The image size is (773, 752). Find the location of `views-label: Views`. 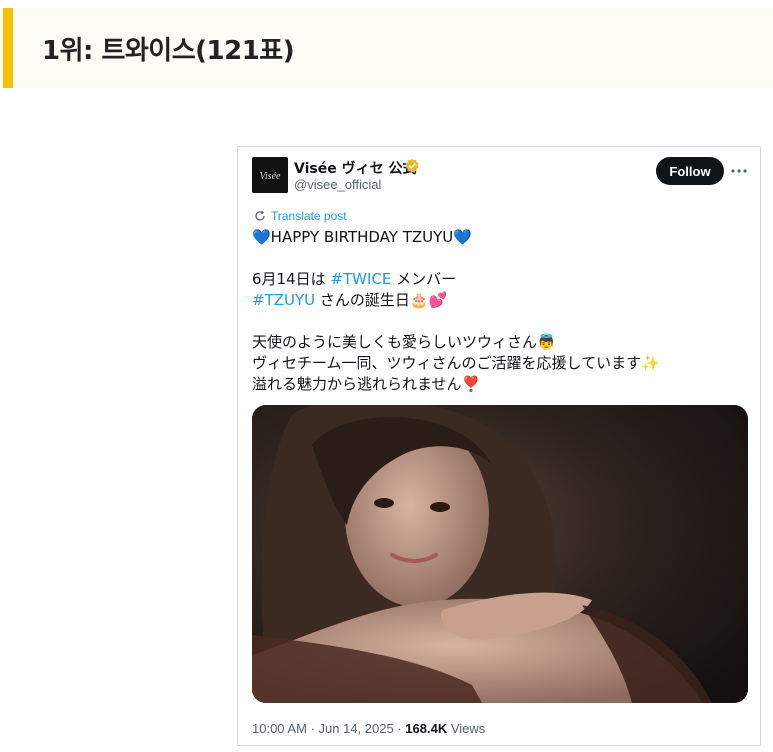

views-label: Views is located at coordinates (468, 728).